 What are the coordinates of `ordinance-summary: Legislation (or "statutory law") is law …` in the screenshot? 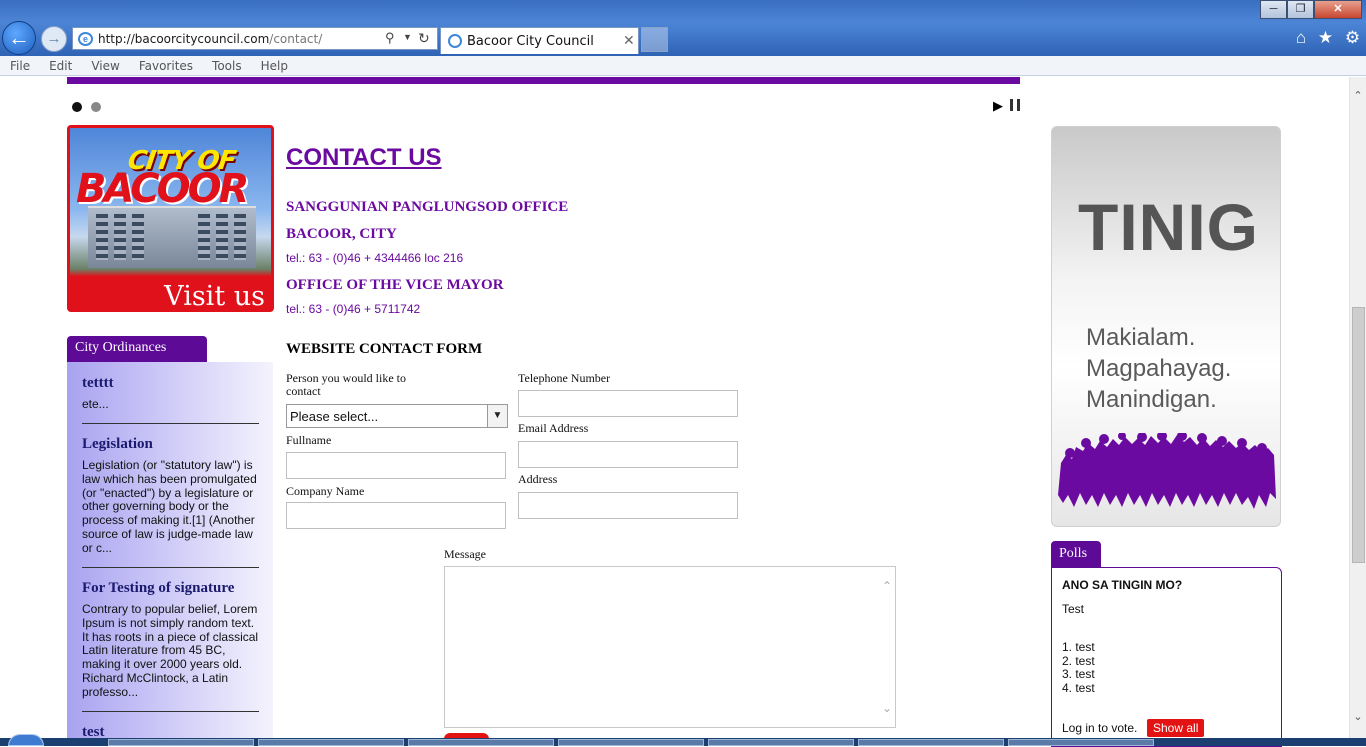 It's located at (169, 506).